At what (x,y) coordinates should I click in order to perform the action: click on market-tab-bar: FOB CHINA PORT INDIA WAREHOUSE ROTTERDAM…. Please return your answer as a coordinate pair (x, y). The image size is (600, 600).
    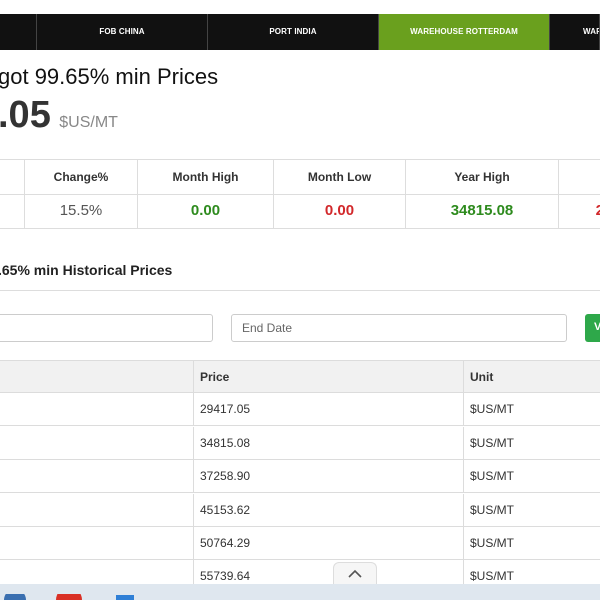
    Looking at the image, I should click on (300, 32).